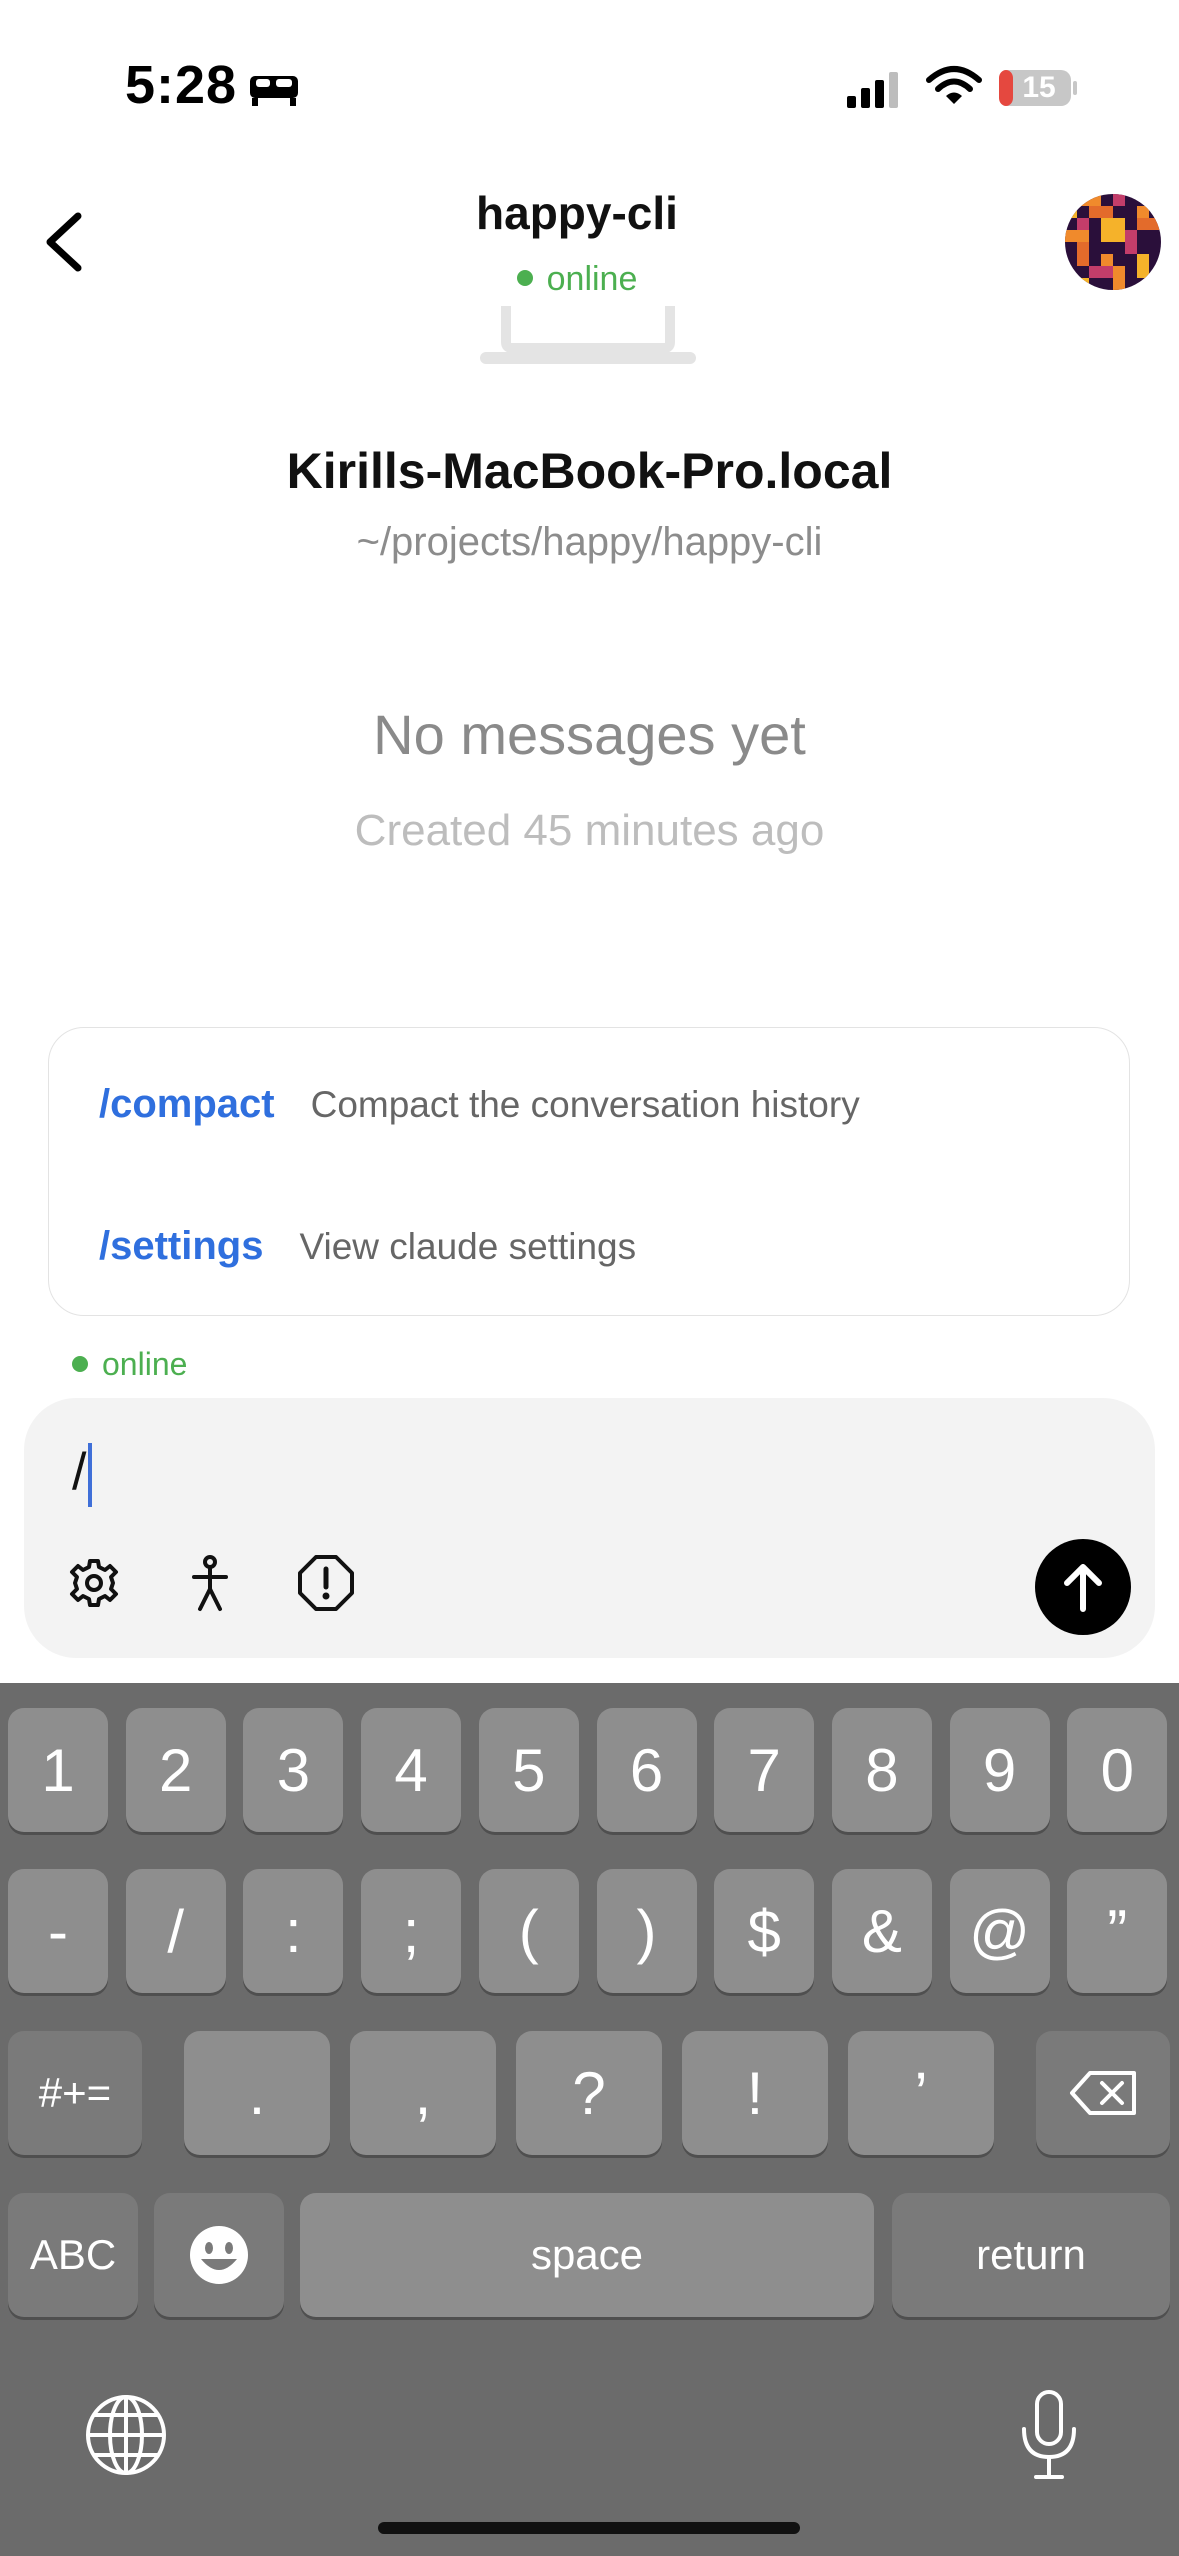  Describe the element at coordinates (921, 2093) in the screenshot. I see `key: ’` at that location.